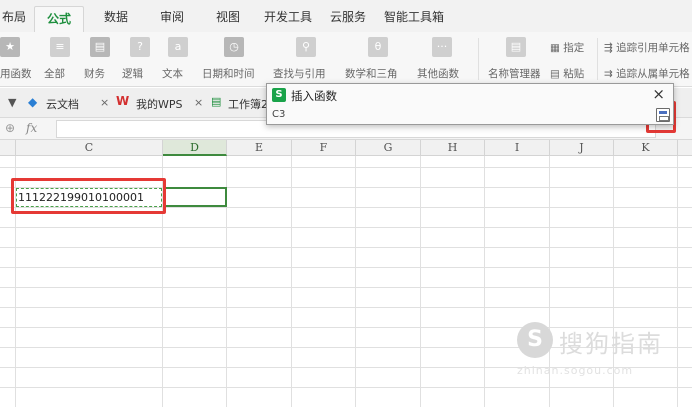  What do you see at coordinates (279, 95) in the screenshot?
I see `wps-s-logo-icon: S` at bounding box center [279, 95].